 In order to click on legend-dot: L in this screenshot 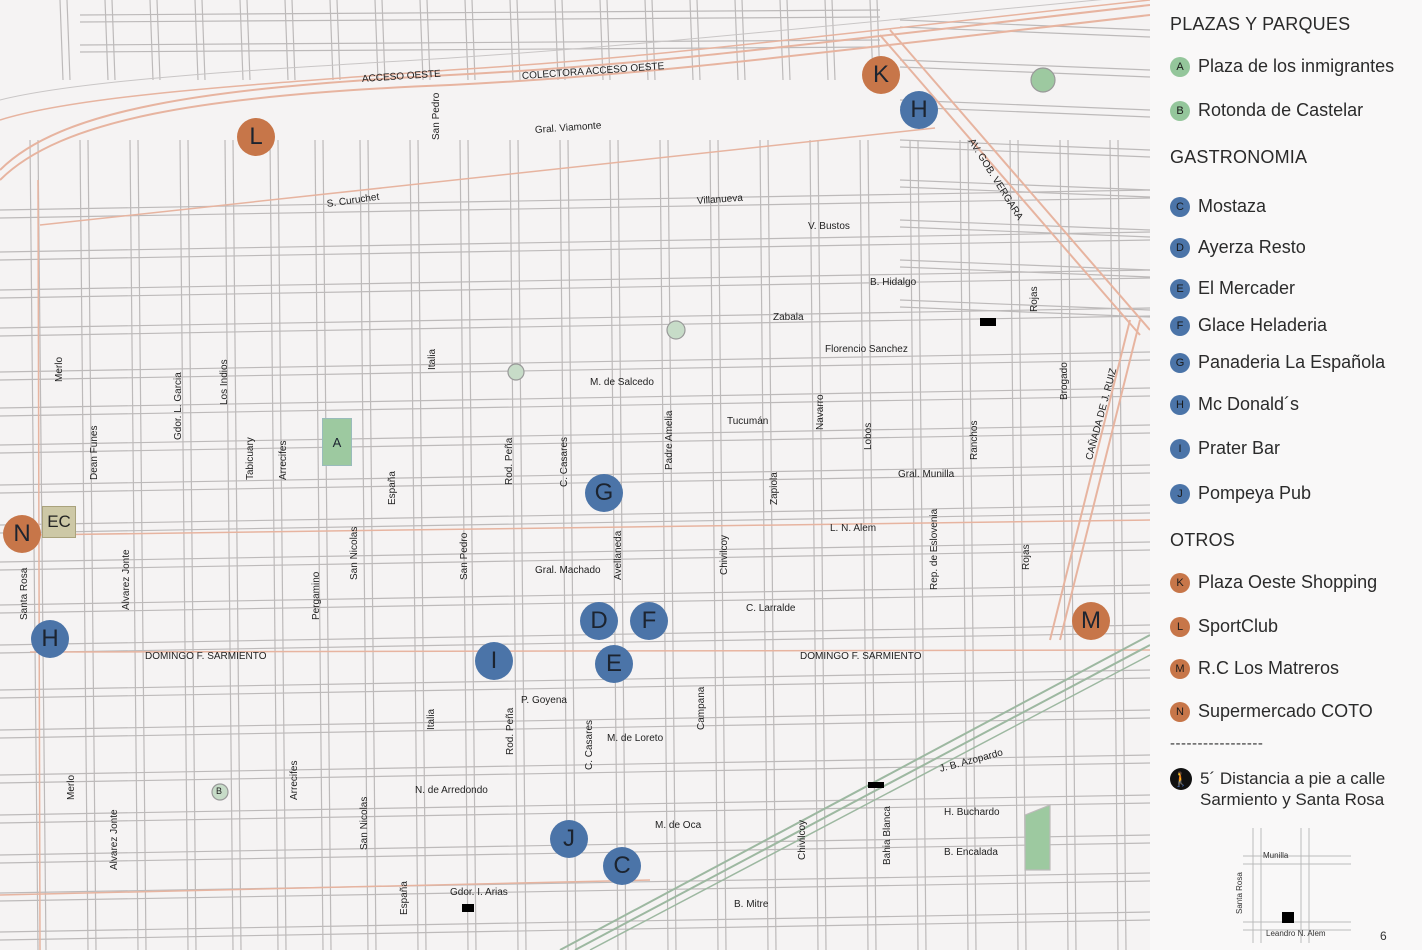, I will do `click(1180, 626)`.